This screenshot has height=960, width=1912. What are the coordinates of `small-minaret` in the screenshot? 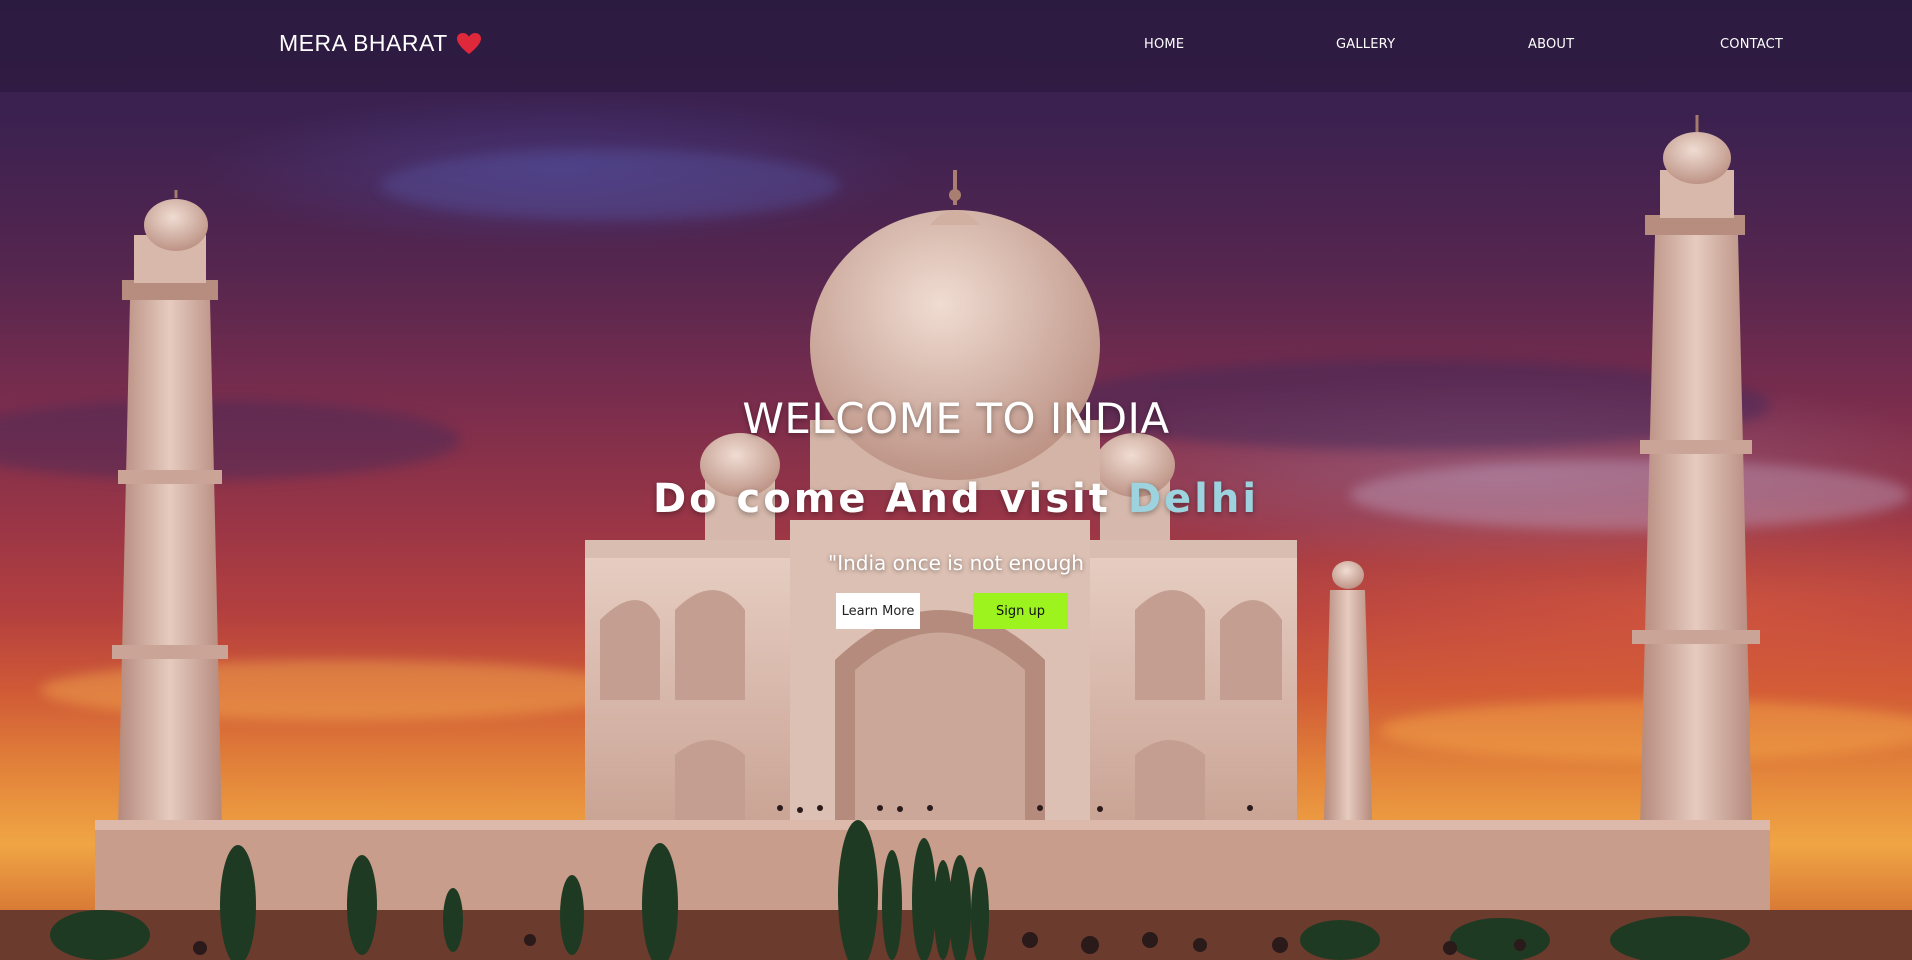 It's located at (1348, 690).